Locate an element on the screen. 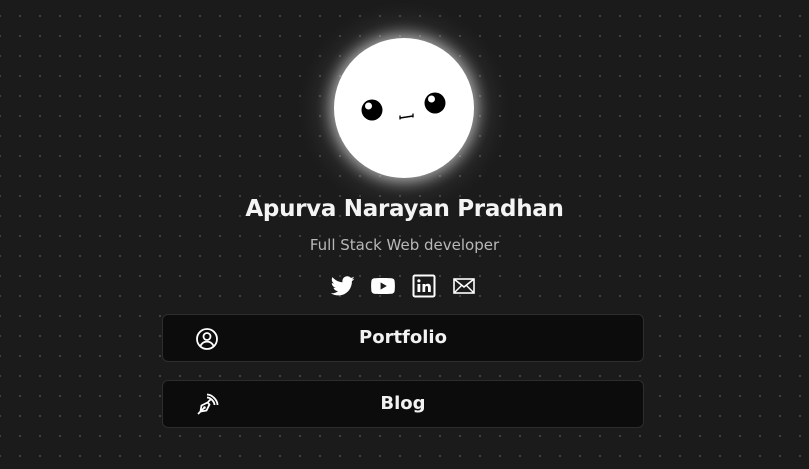 The image size is (809, 469). linkedin-link is located at coordinates (424, 286).